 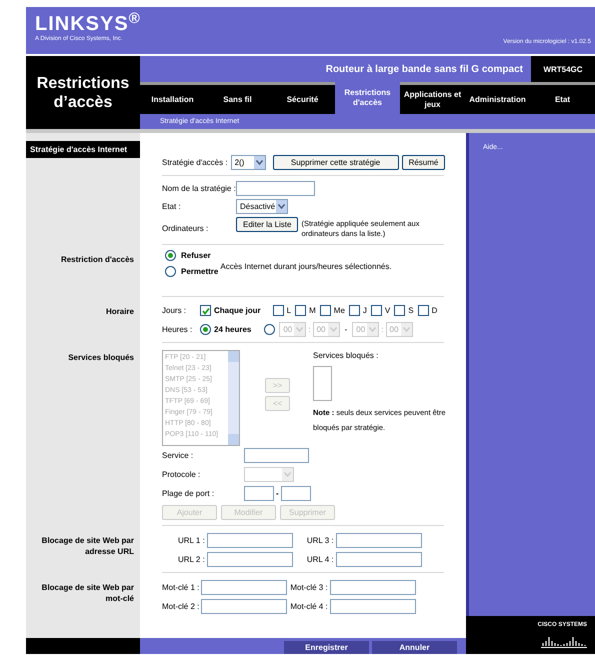 What do you see at coordinates (269, 474) in the screenshot?
I see `dropdown` at bounding box center [269, 474].